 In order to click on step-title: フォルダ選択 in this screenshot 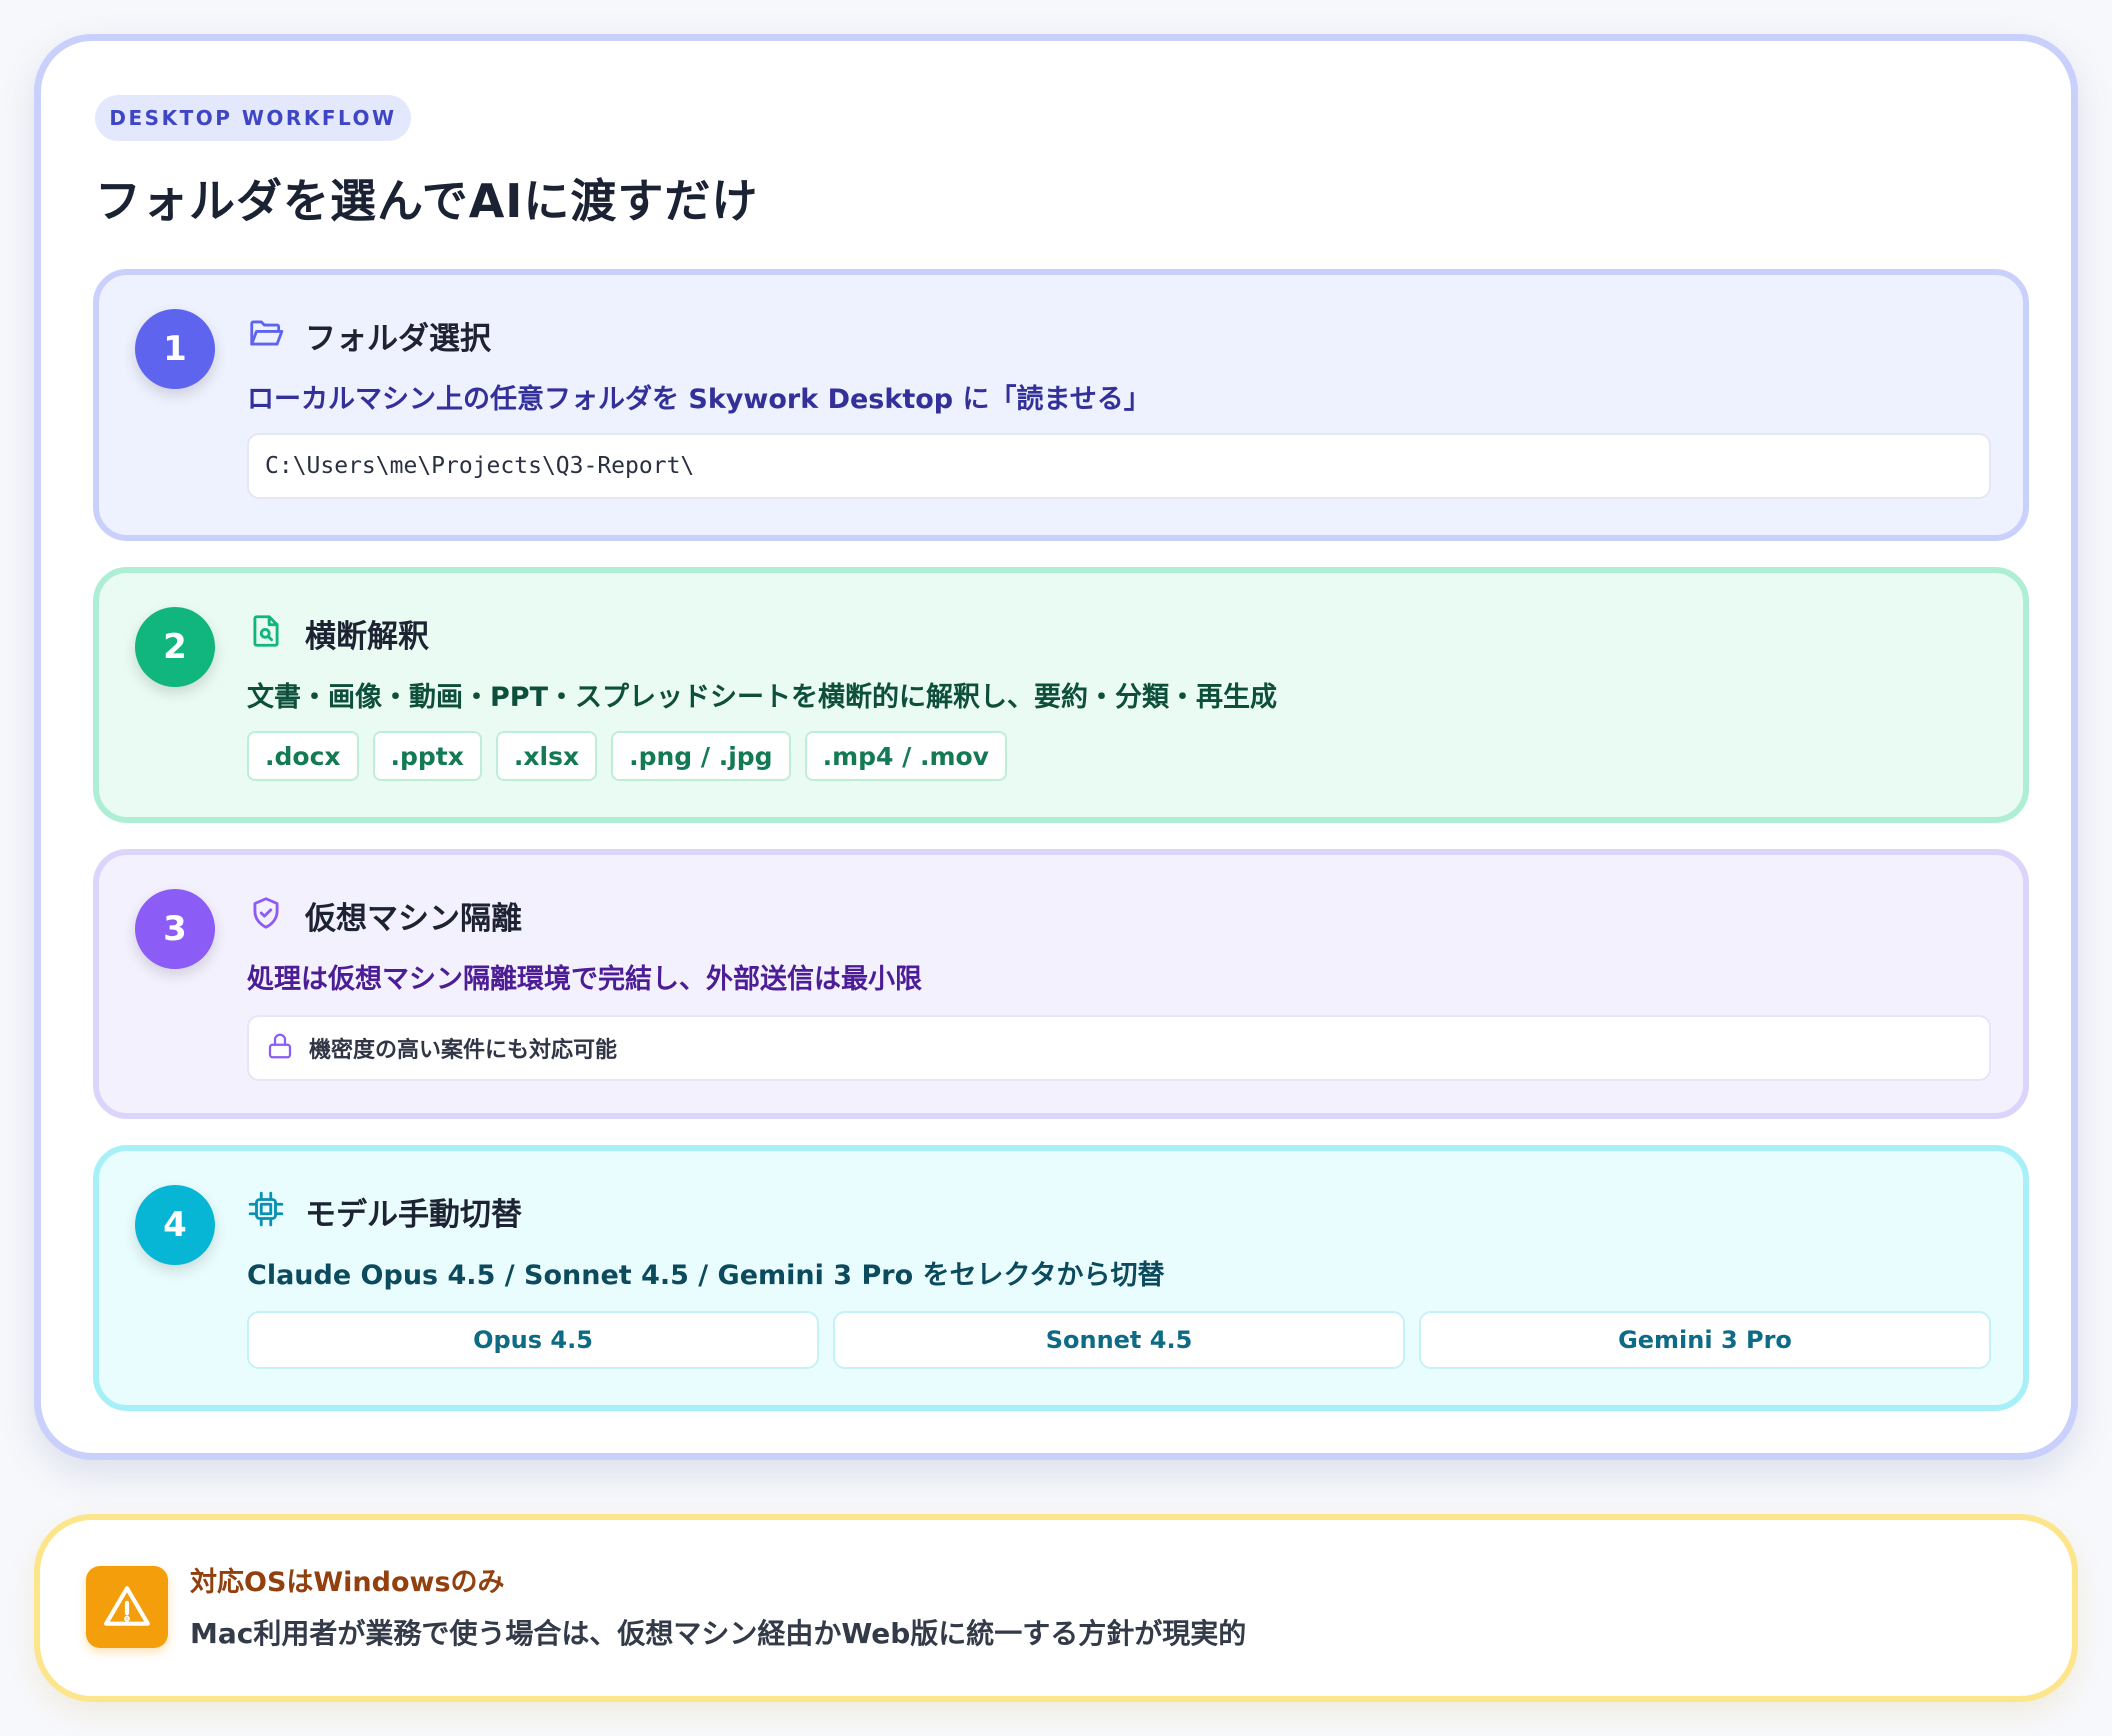, I will do `click(398, 338)`.